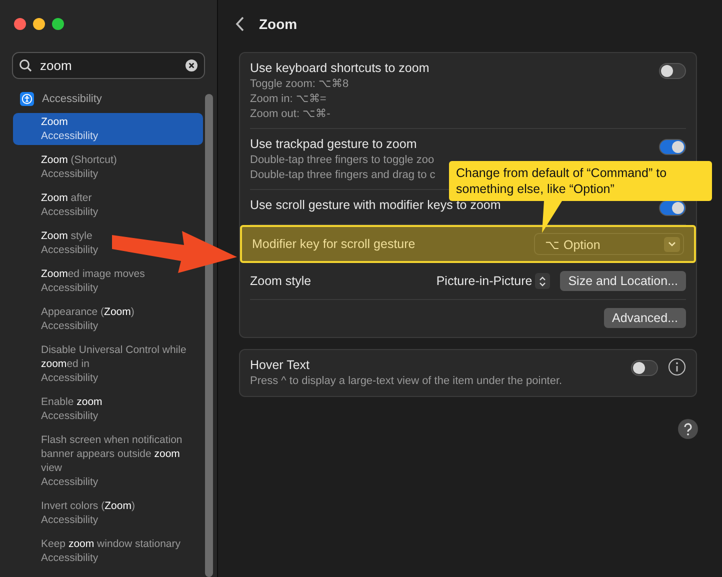 The height and width of the screenshot is (577, 722). What do you see at coordinates (375, 205) in the screenshot?
I see `setting-label: Use scroll gesture with modifier keys to zoom` at bounding box center [375, 205].